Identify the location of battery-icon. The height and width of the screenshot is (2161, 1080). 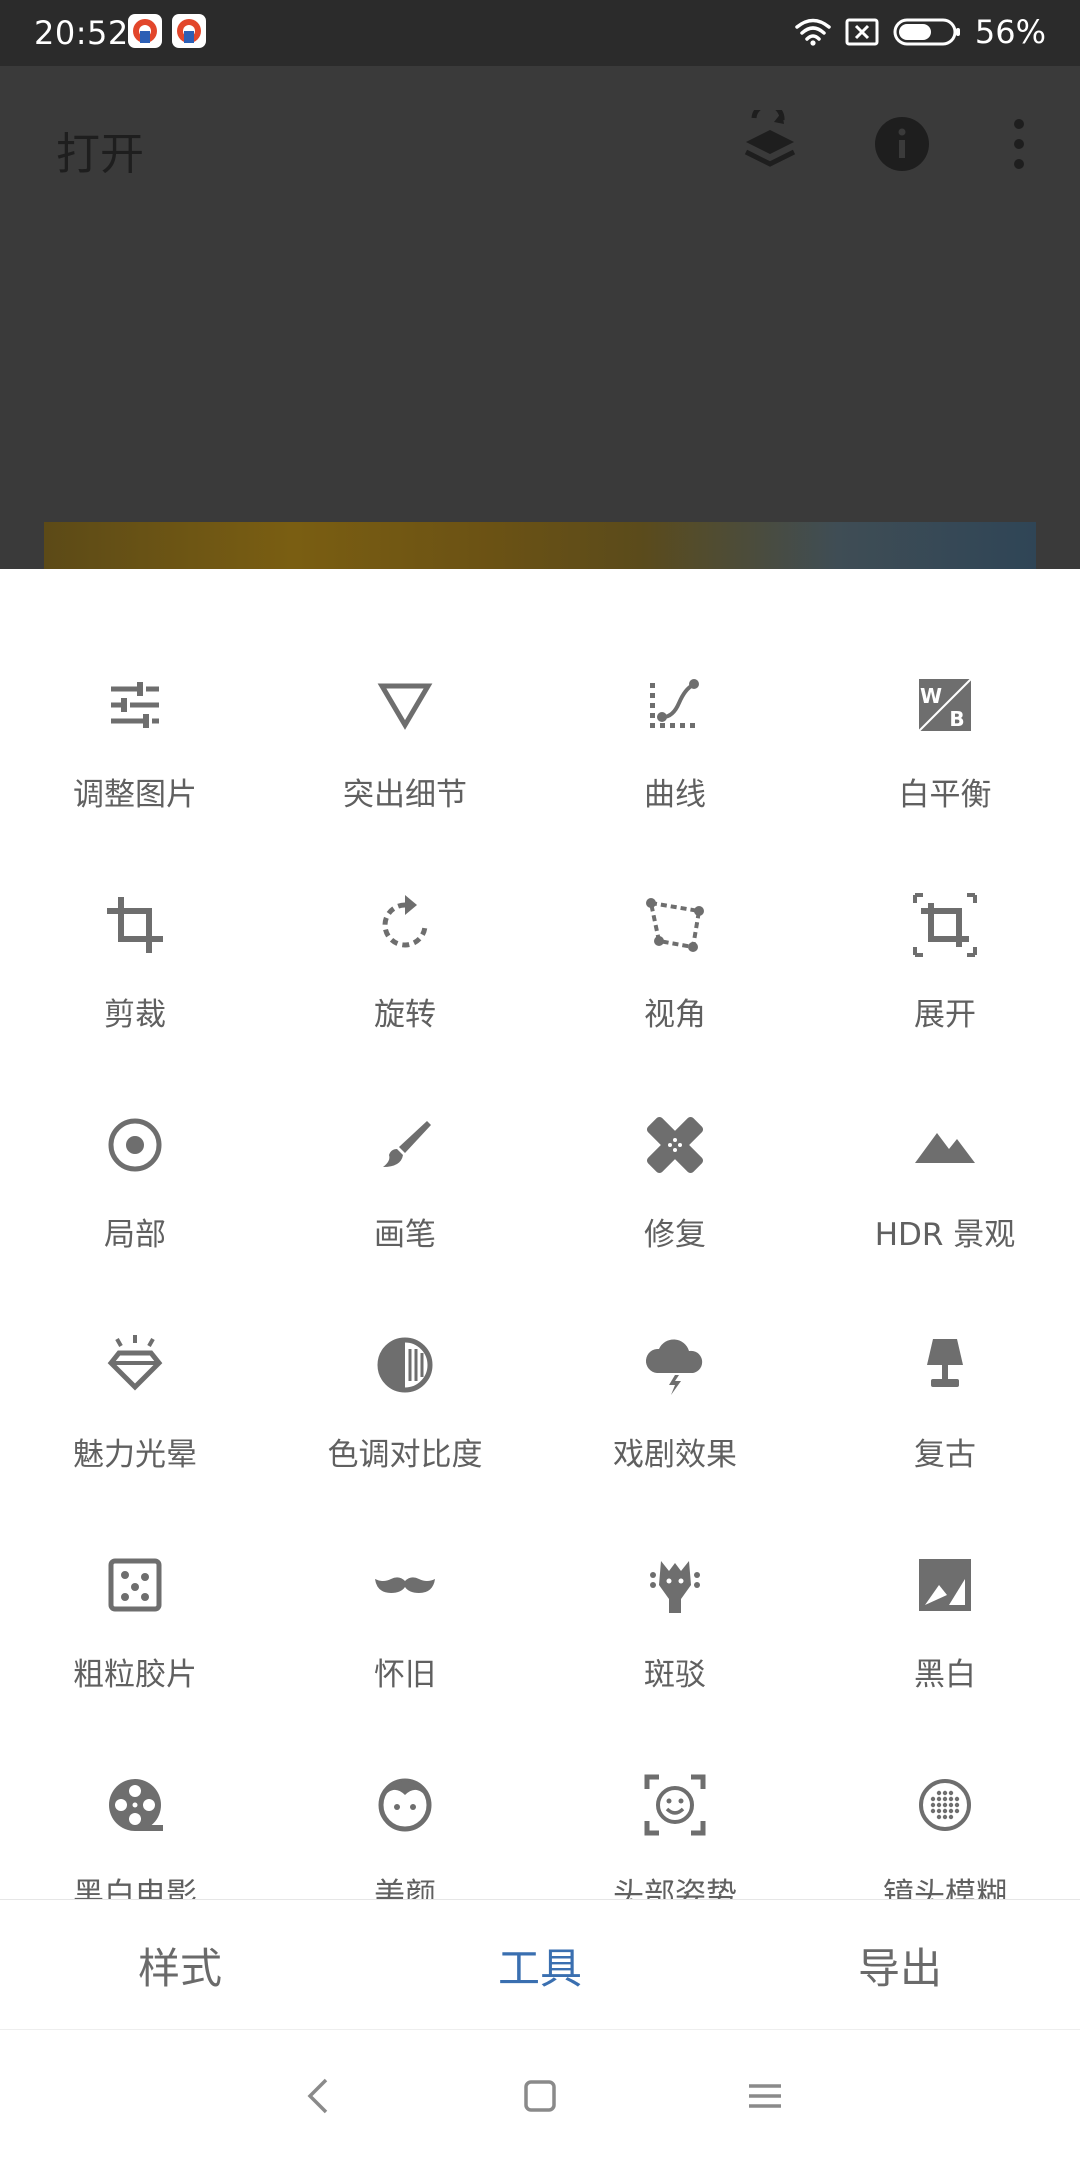
(926, 32).